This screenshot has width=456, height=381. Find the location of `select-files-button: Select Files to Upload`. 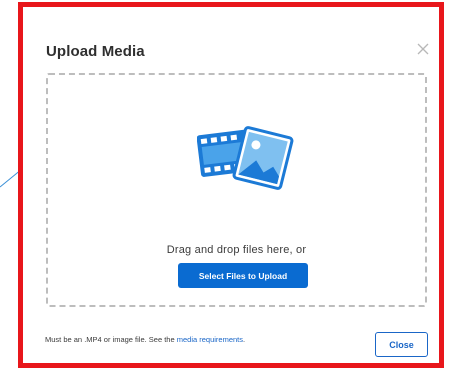

select-files-button: Select Files to Upload is located at coordinates (243, 275).